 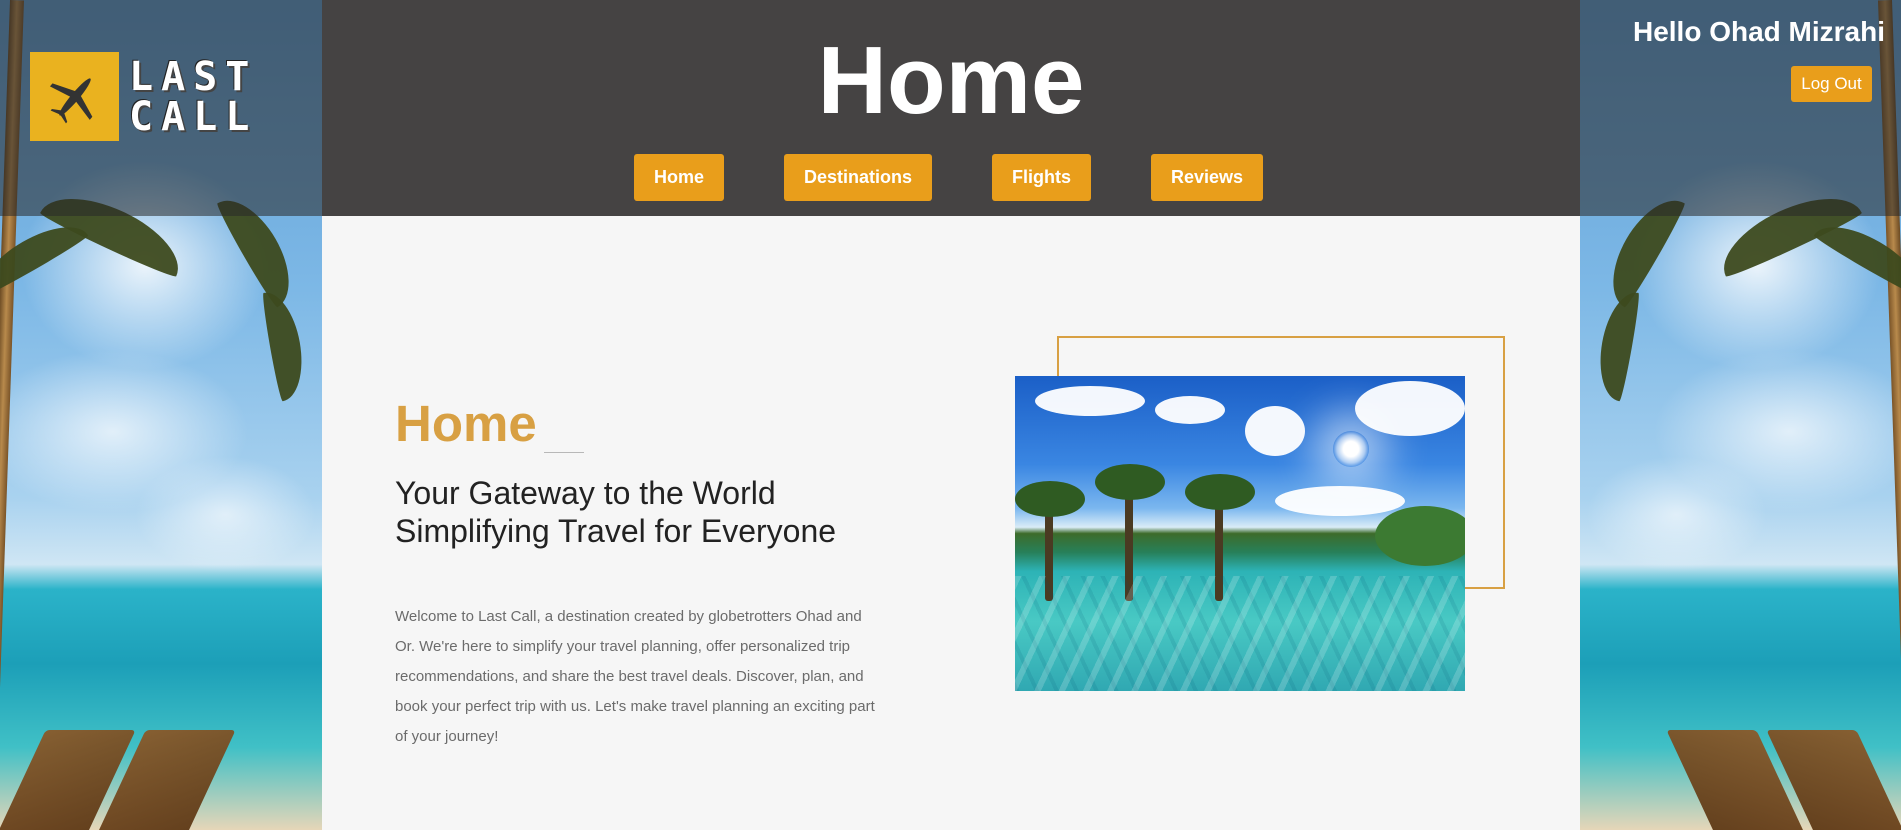 I want to click on logo-wordmark: LAST CALL, so click(x=193, y=97).